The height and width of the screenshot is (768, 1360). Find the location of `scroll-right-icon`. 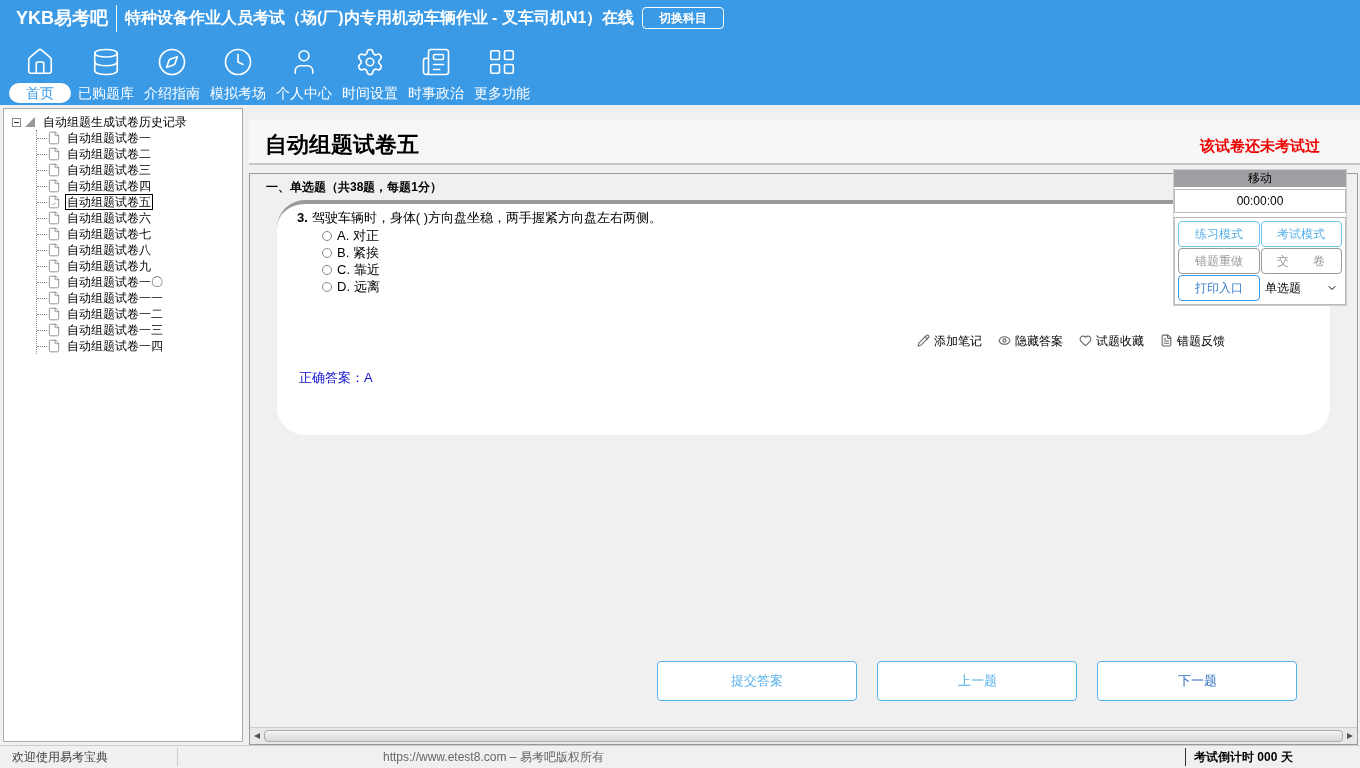

scroll-right-icon is located at coordinates (1350, 736).